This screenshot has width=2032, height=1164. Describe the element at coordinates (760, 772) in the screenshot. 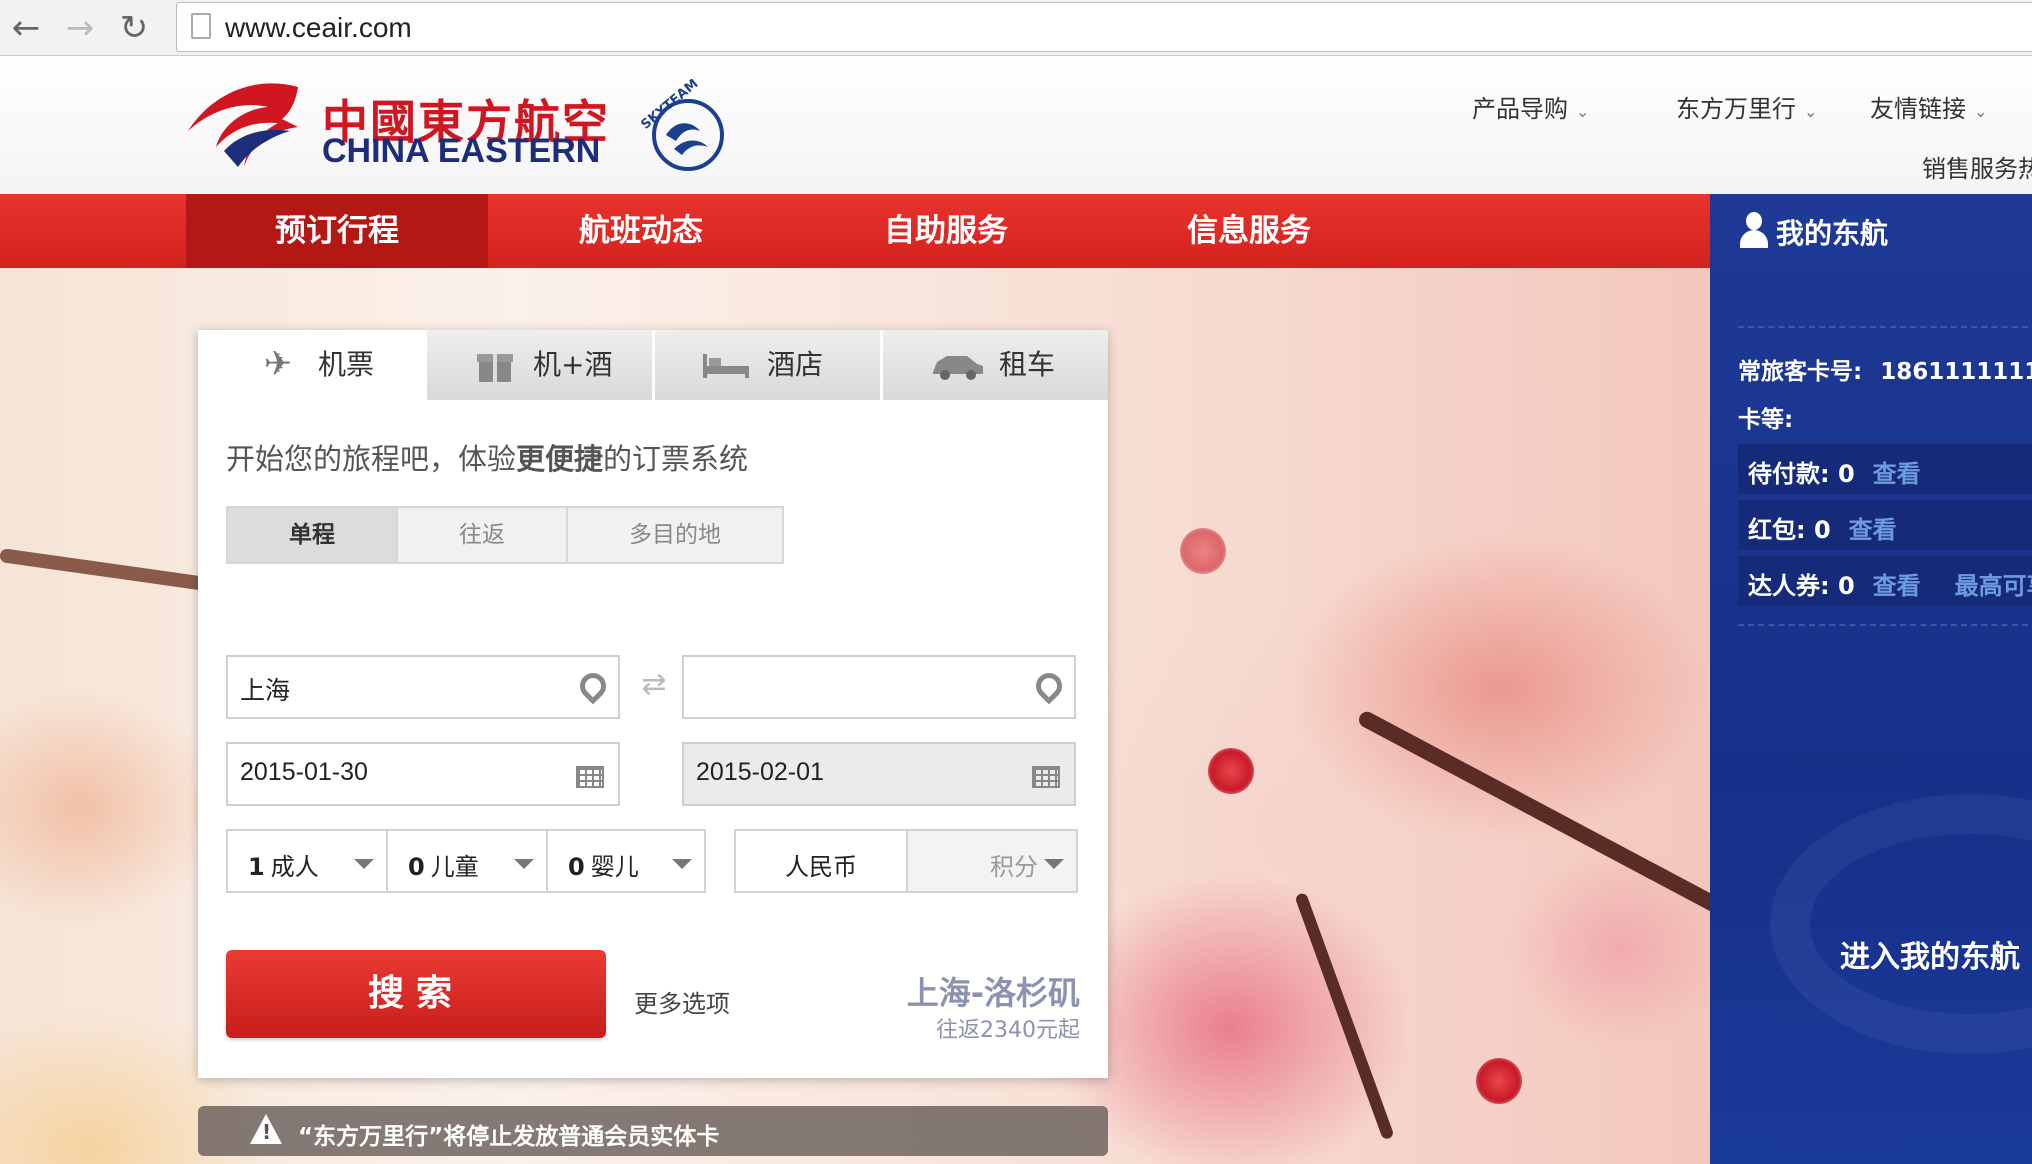

I see `return-date-value: 2015-02-01` at that location.